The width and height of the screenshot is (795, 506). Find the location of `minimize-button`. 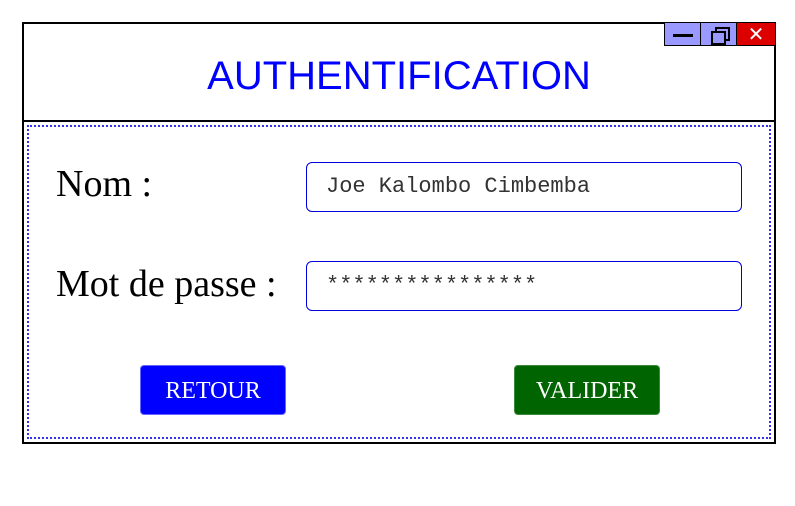

minimize-button is located at coordinates (682, 34).